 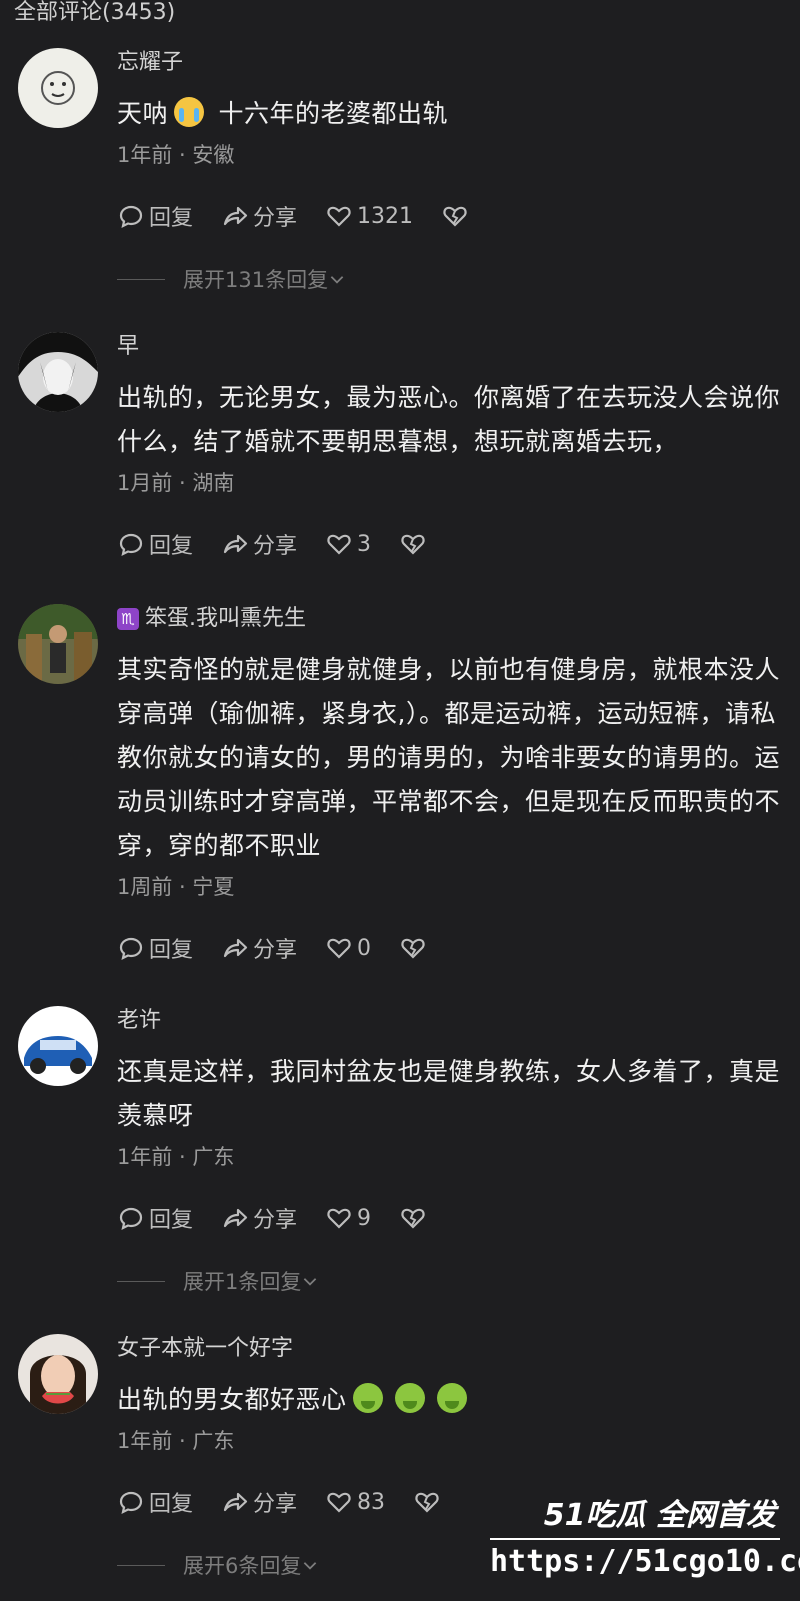 What do you see at coordinates (452, 544) in the screenshot?
I see `comment-actions: 回复 分享 3` at bounding box center [452, 544].